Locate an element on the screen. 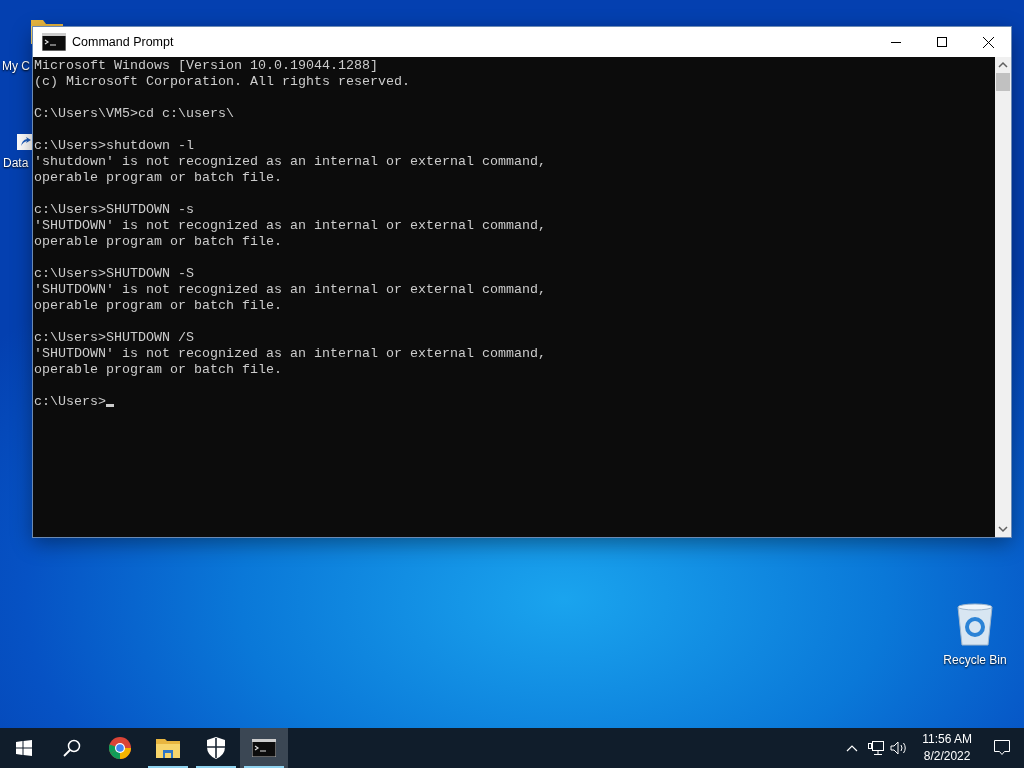  console-line: c:\Users>SHUTDOWN -s is located at coordinates (114, 209).